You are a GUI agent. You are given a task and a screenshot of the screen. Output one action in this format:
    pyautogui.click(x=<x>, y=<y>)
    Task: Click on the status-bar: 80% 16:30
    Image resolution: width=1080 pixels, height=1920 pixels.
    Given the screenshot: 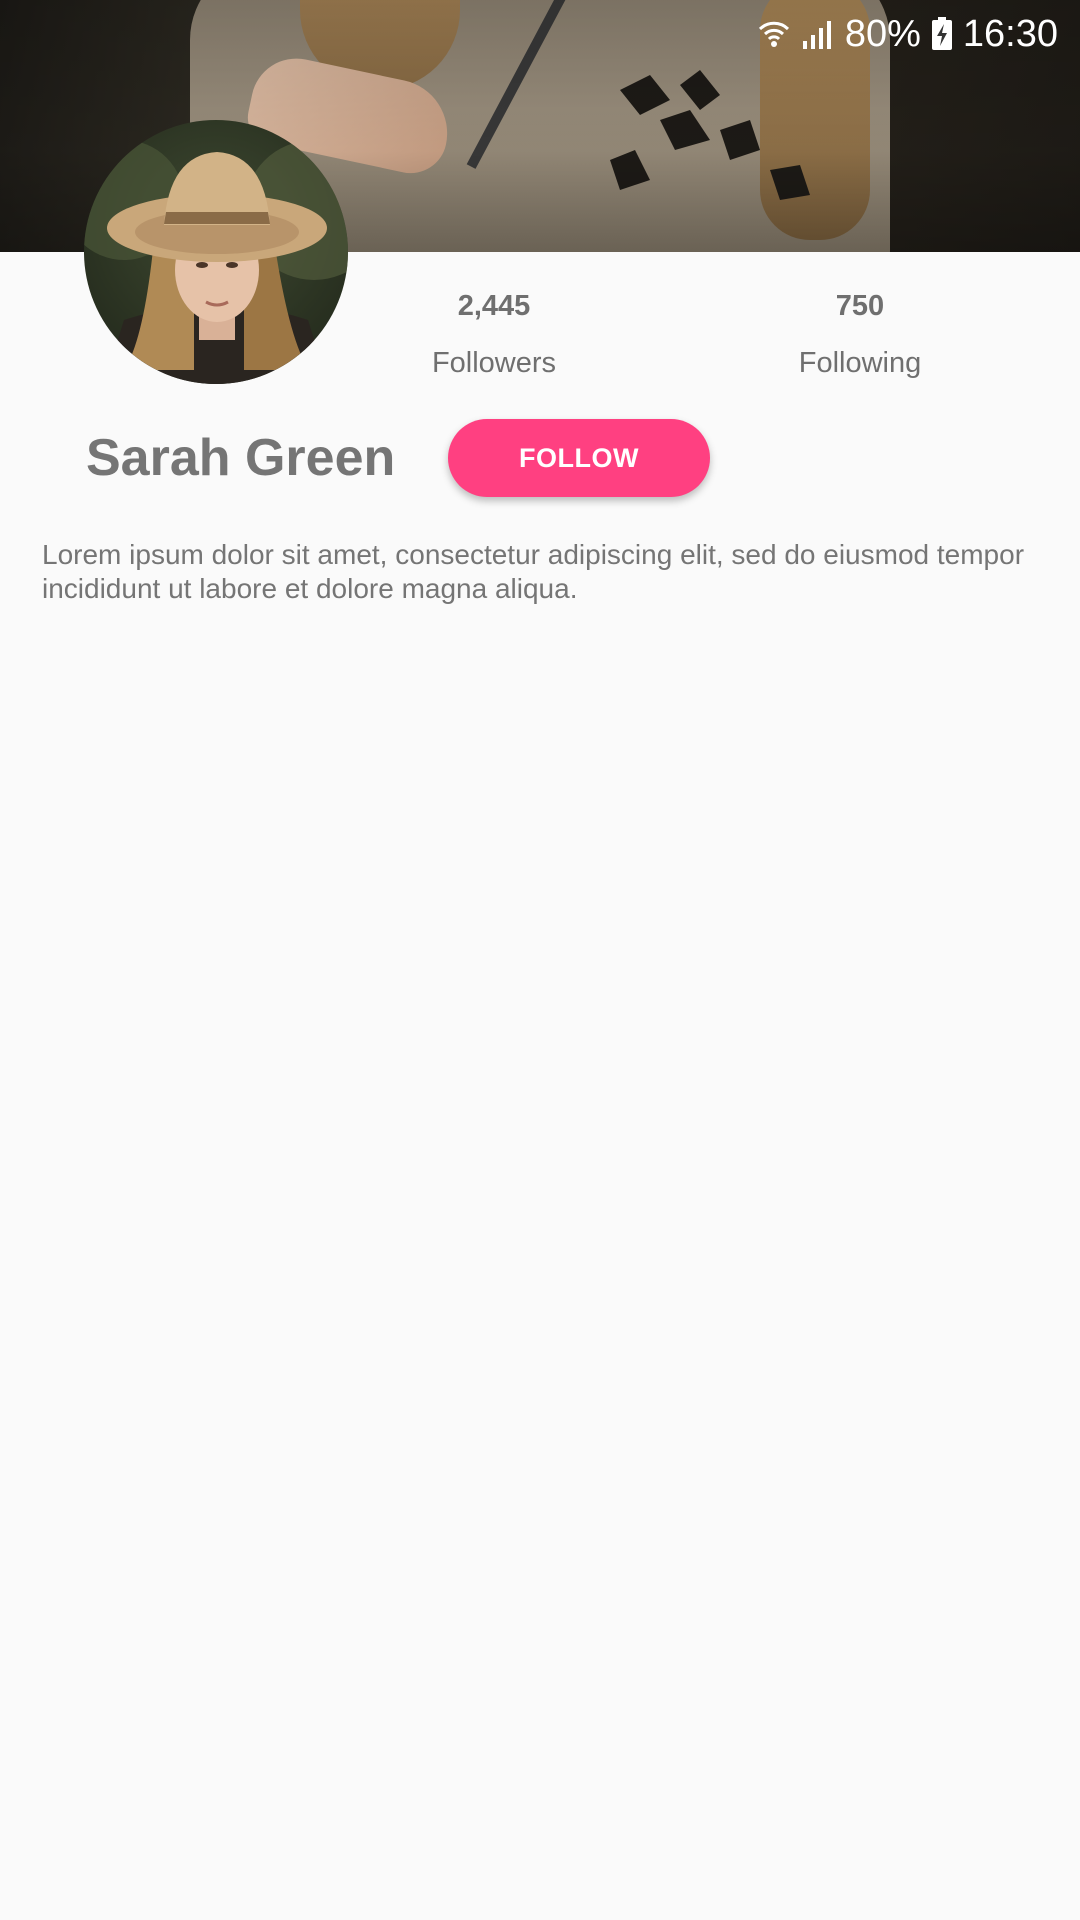 What is the action you would take?
    pyautogui.click(x=907, y=34)
    